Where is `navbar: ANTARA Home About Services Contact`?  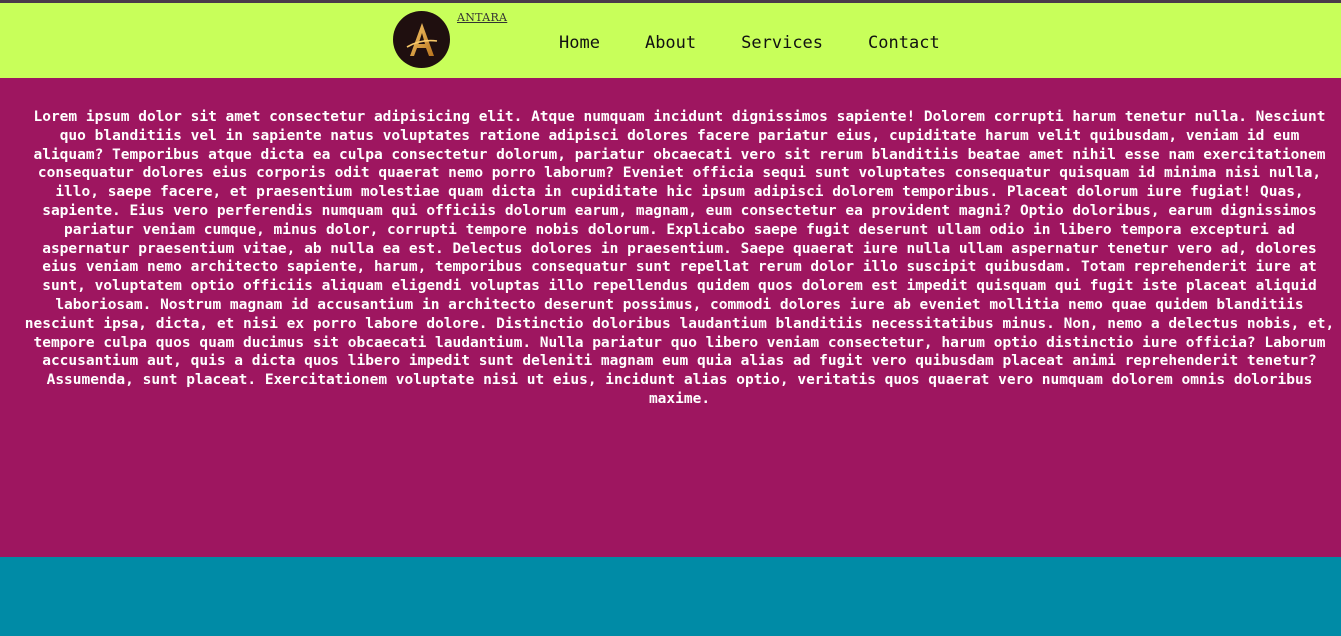
navbar: ANTARA Home About Services Contact is located at coordinates (670, 40).